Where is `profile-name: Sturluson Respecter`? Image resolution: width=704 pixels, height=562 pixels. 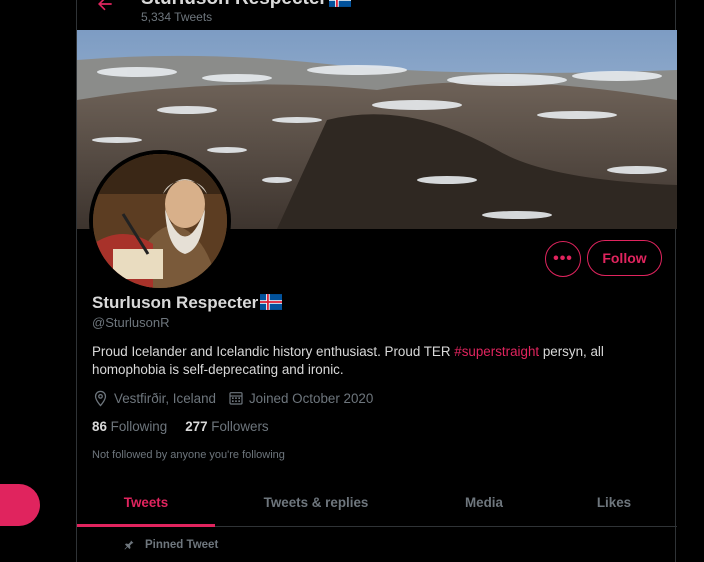 profile-name: Sturluson Respecter is located at coordinates (187, 303).